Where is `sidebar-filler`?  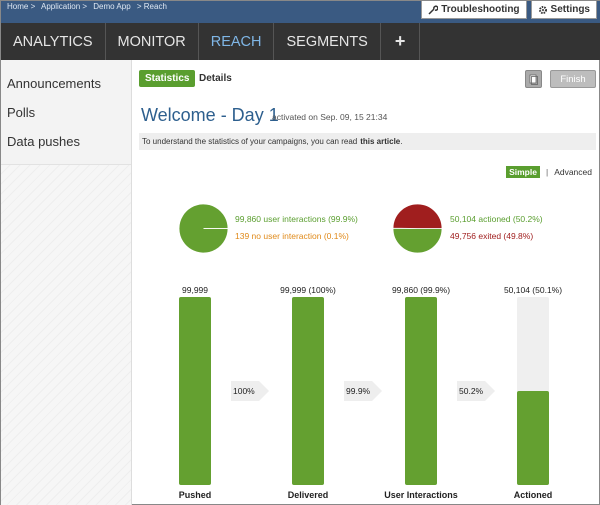
sidebar-filler is located at coordinates (66, 334).